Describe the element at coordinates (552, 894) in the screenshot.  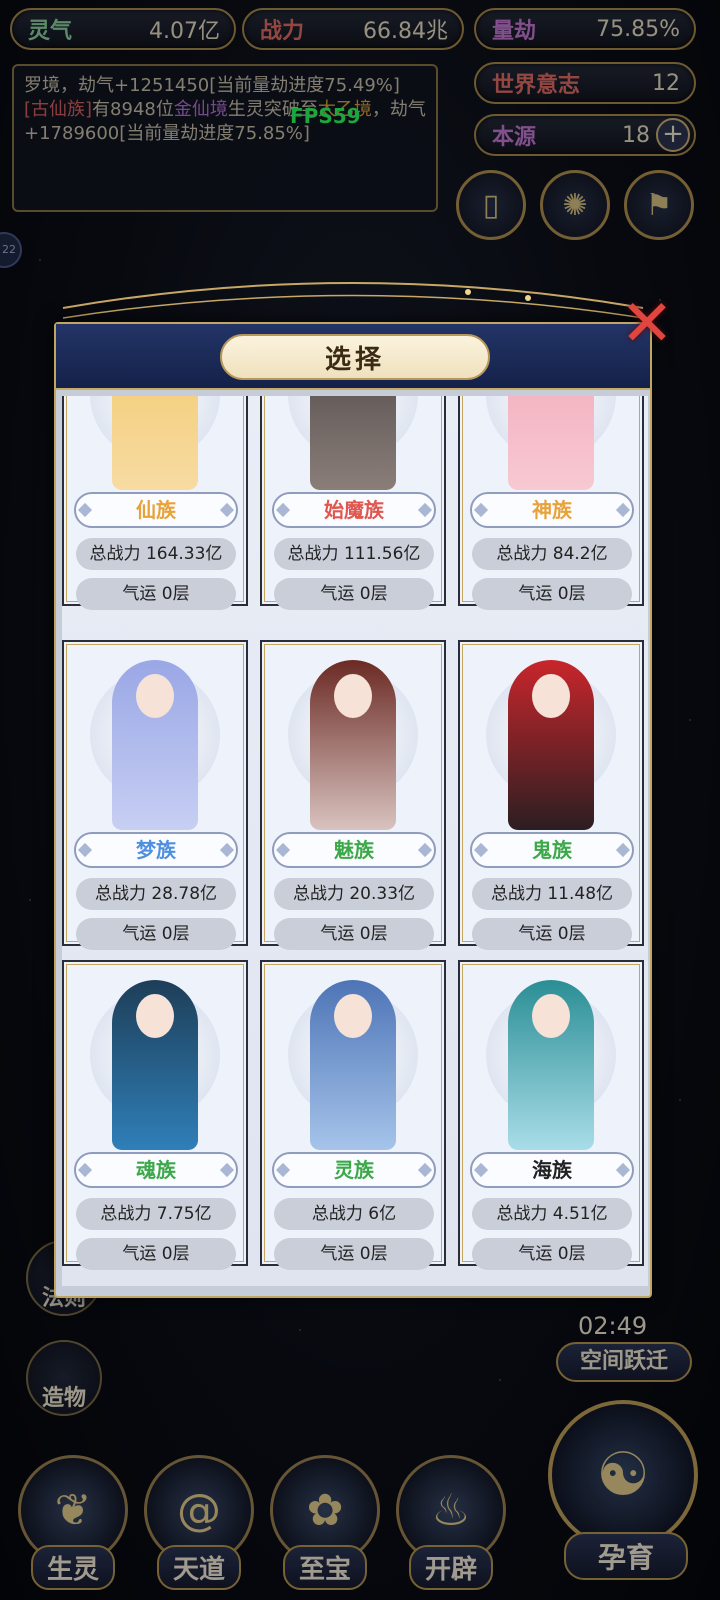
I see `race-total-power: 总战力 11.48亿` at that location.